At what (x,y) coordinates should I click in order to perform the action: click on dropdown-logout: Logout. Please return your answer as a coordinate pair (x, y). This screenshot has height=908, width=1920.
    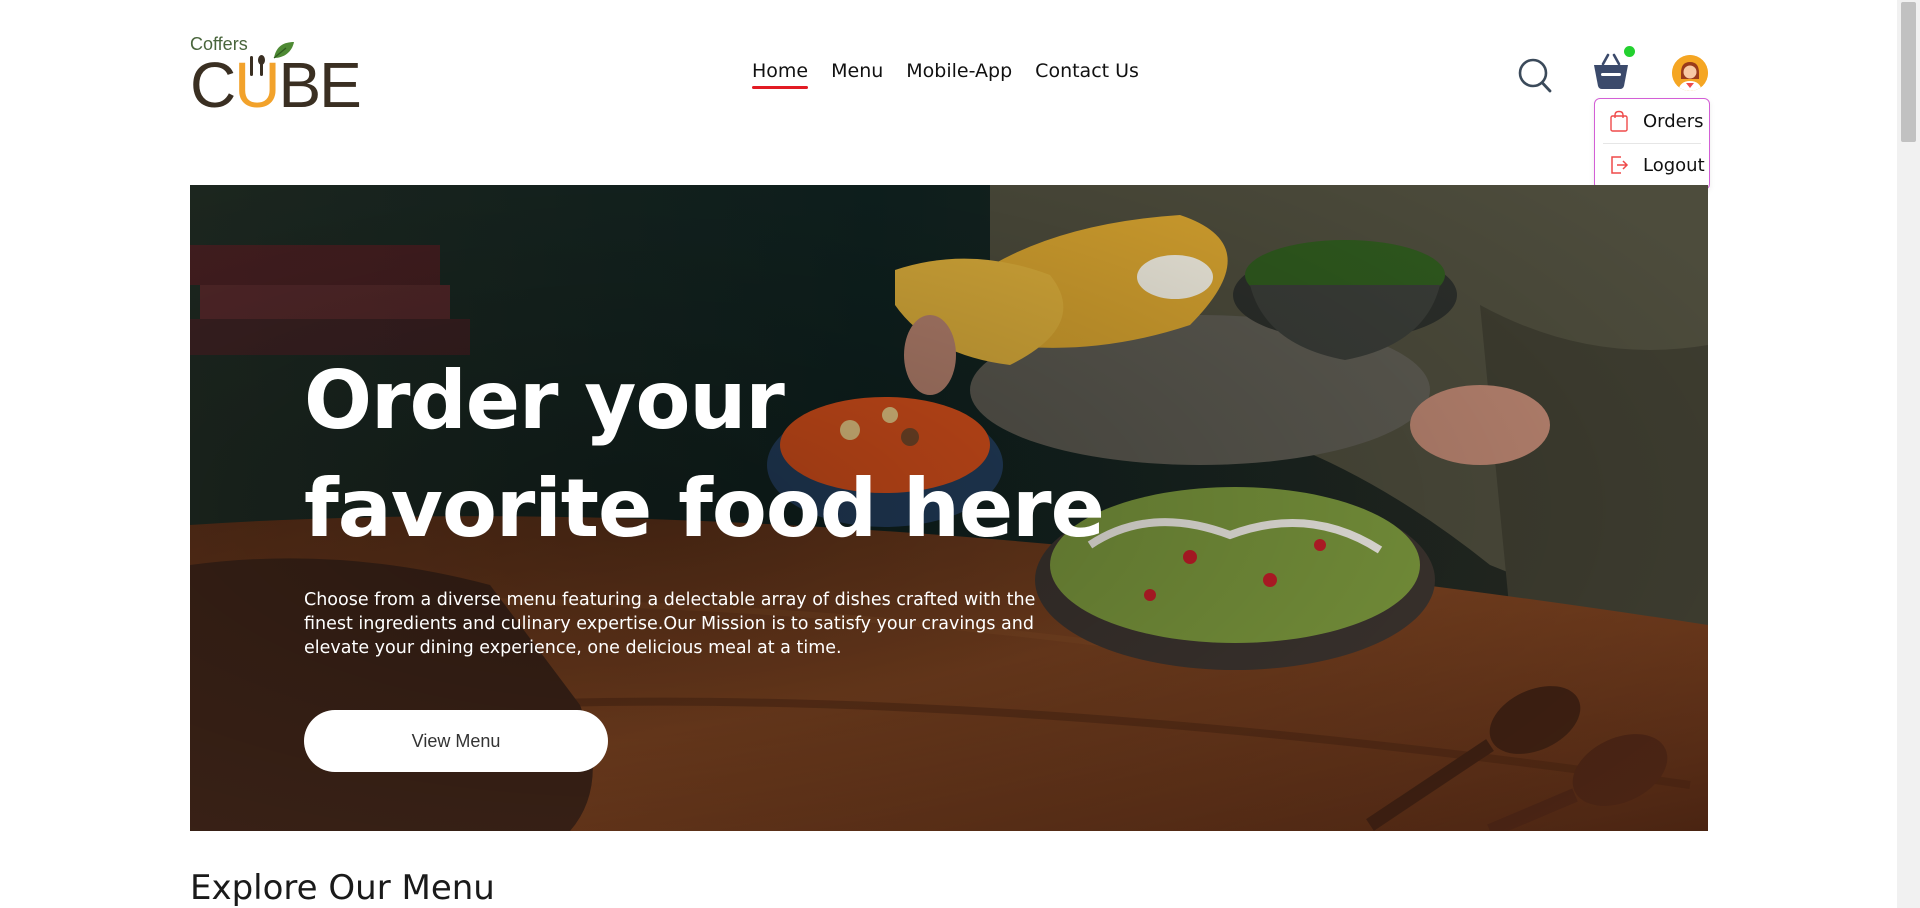
    Looking at the image, I should click on (1652, 165).